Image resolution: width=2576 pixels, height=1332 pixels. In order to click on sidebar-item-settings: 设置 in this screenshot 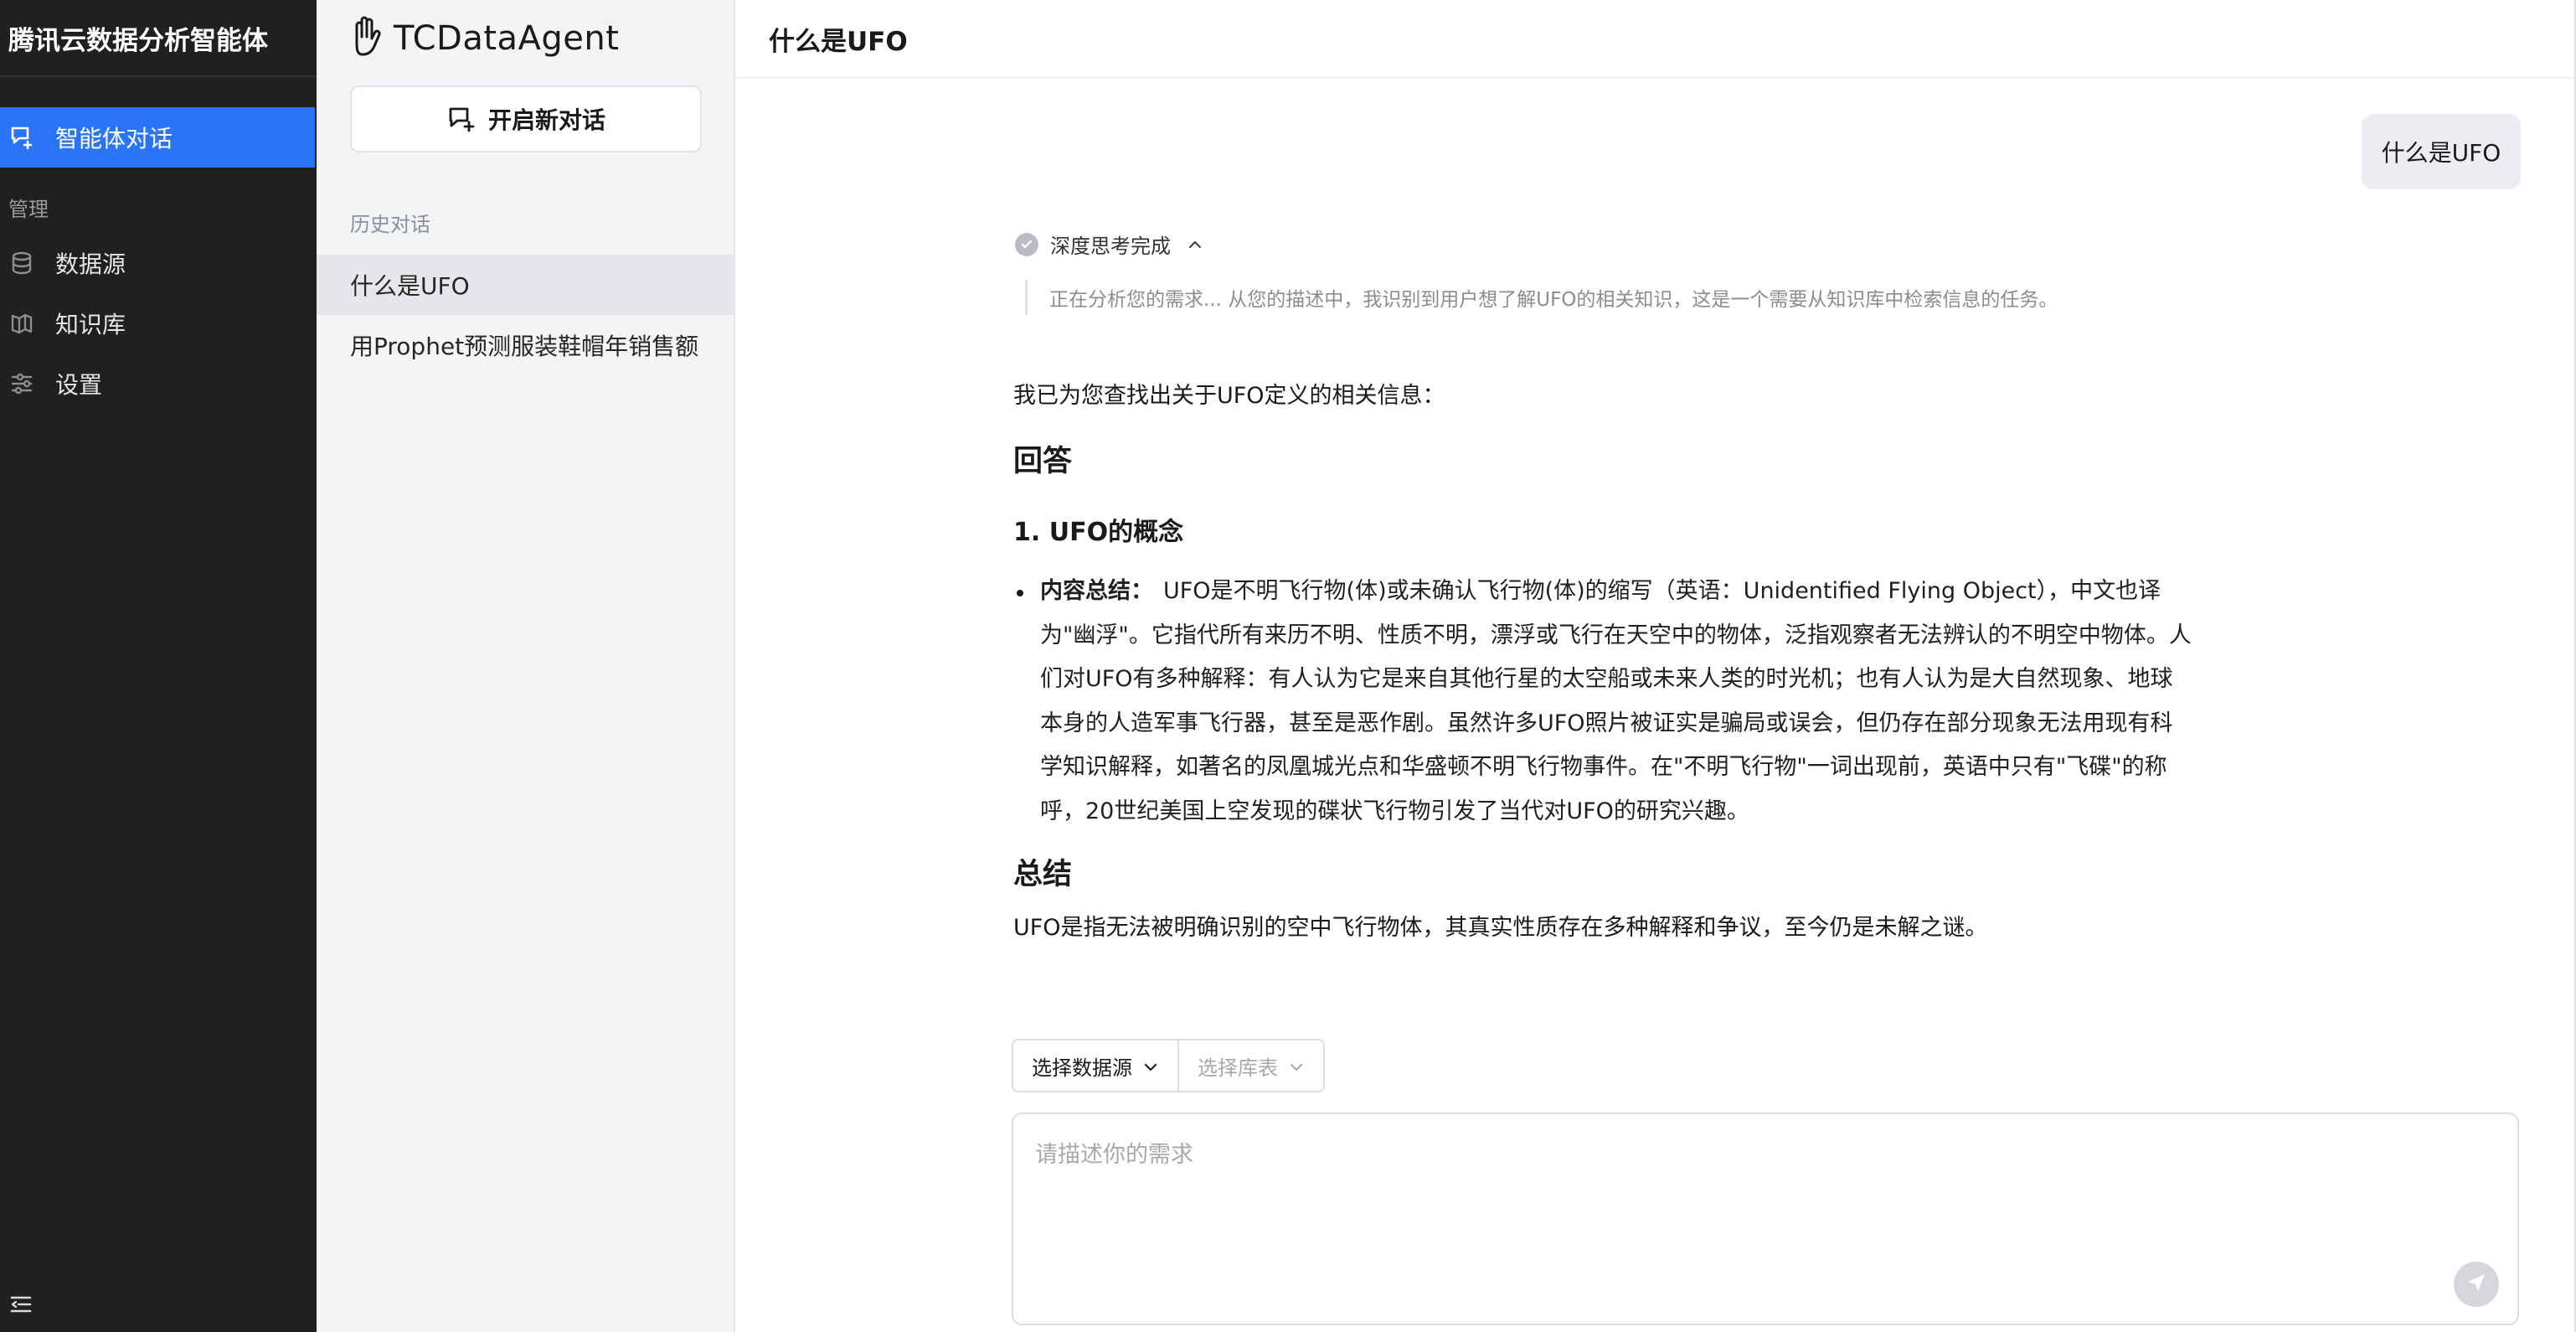, I will do `click(157, 384)`.